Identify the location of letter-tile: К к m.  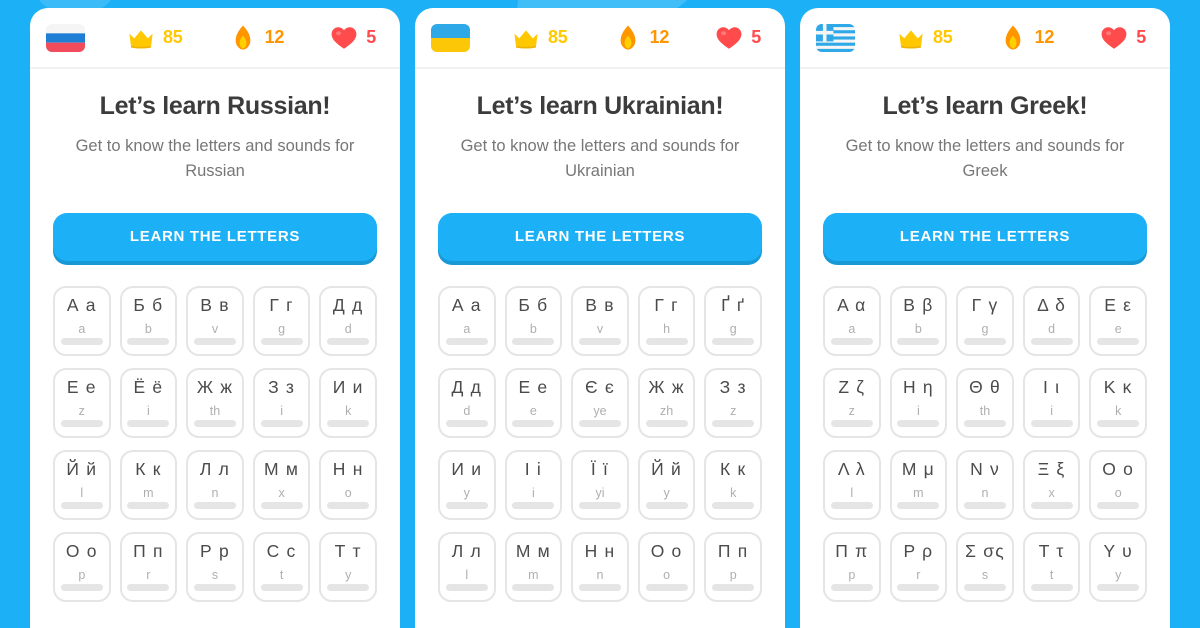
(148, 484).